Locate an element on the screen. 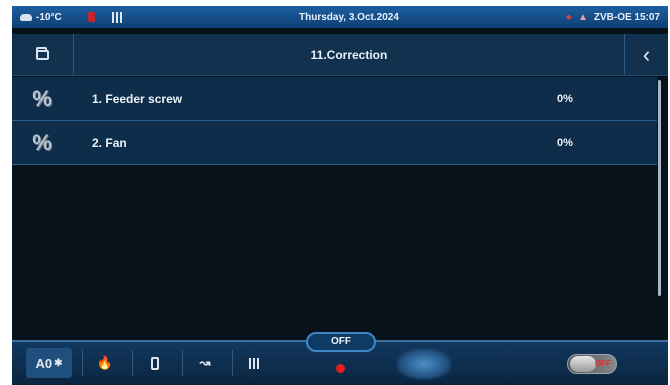 This screenshot has width=670, height=385. list-item-text: Feeder screw is located at coordinates (144, 98).